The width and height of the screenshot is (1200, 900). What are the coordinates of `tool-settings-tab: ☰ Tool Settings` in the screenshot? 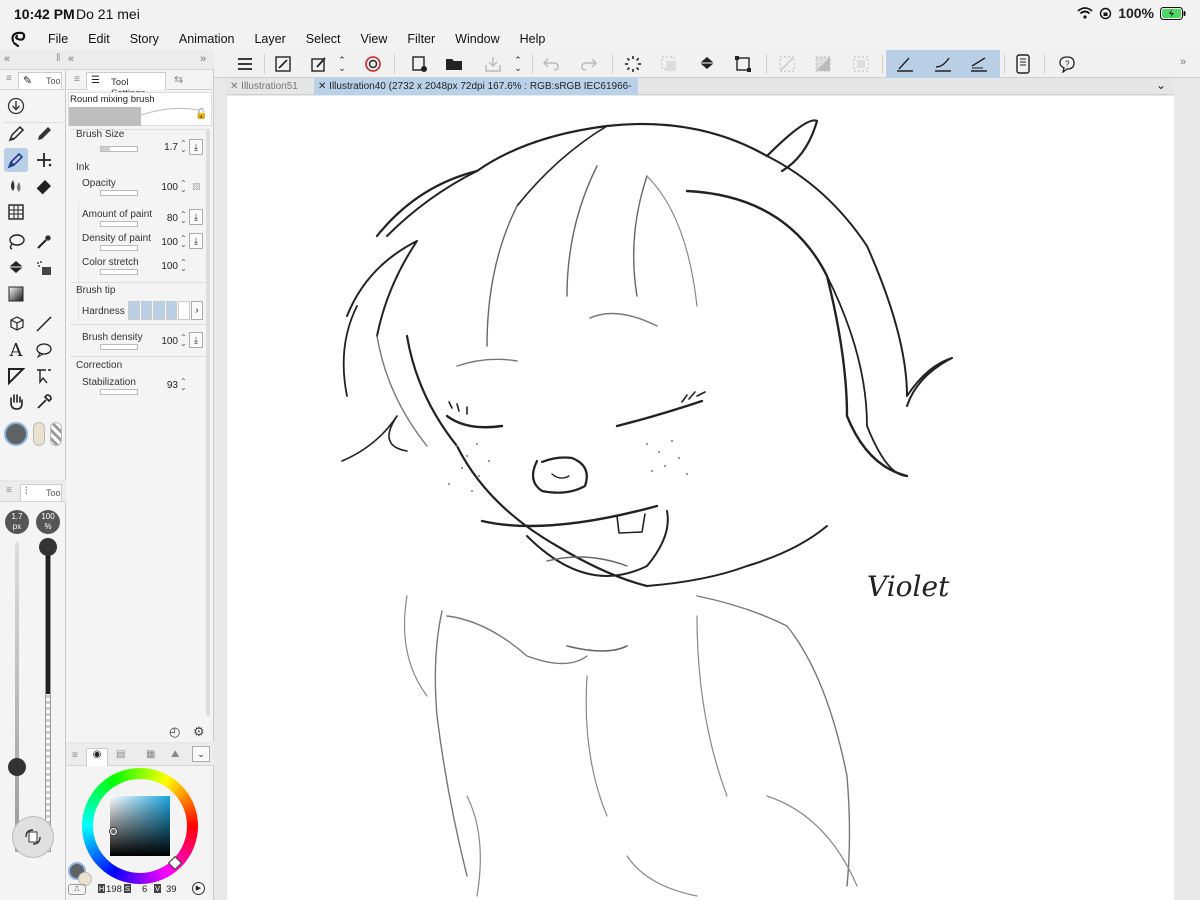 It's located at (126, 85).